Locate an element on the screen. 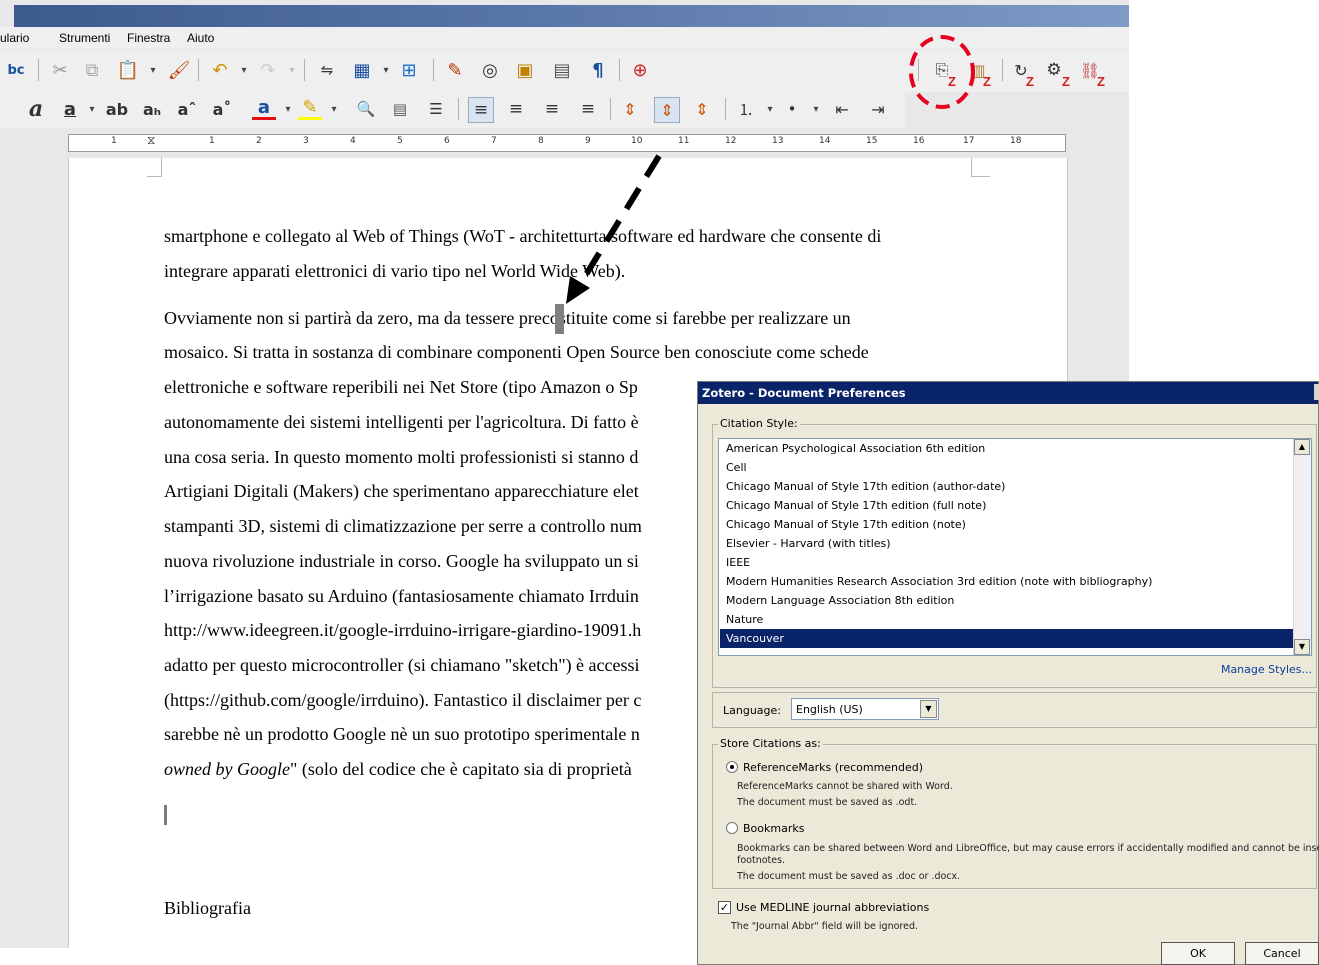 The width and height of the screenshot is (1319, 965). align-center-icon: ≡ is located at coordinates (516, 109).